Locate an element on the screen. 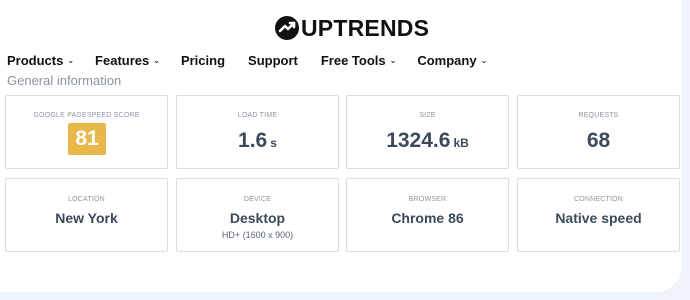 The image size is (690, 300). tile-label: Connection is located at coordinates (598, 199).